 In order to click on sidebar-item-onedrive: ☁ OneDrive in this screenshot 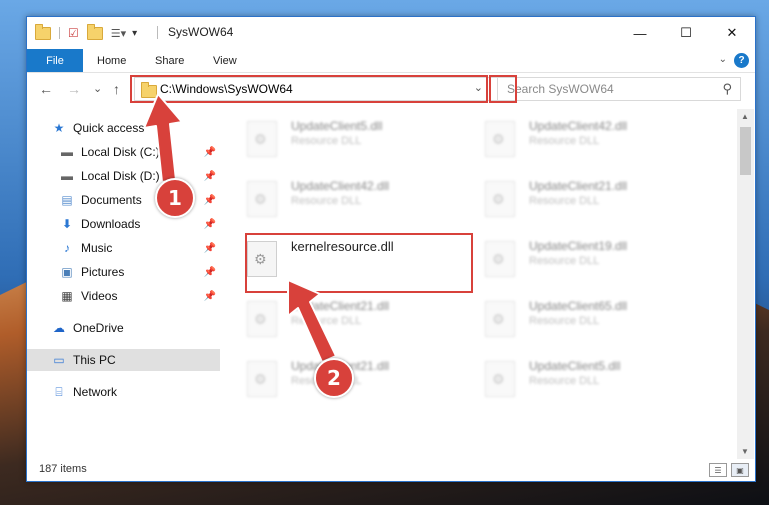, I will do `click(123, 328)`.